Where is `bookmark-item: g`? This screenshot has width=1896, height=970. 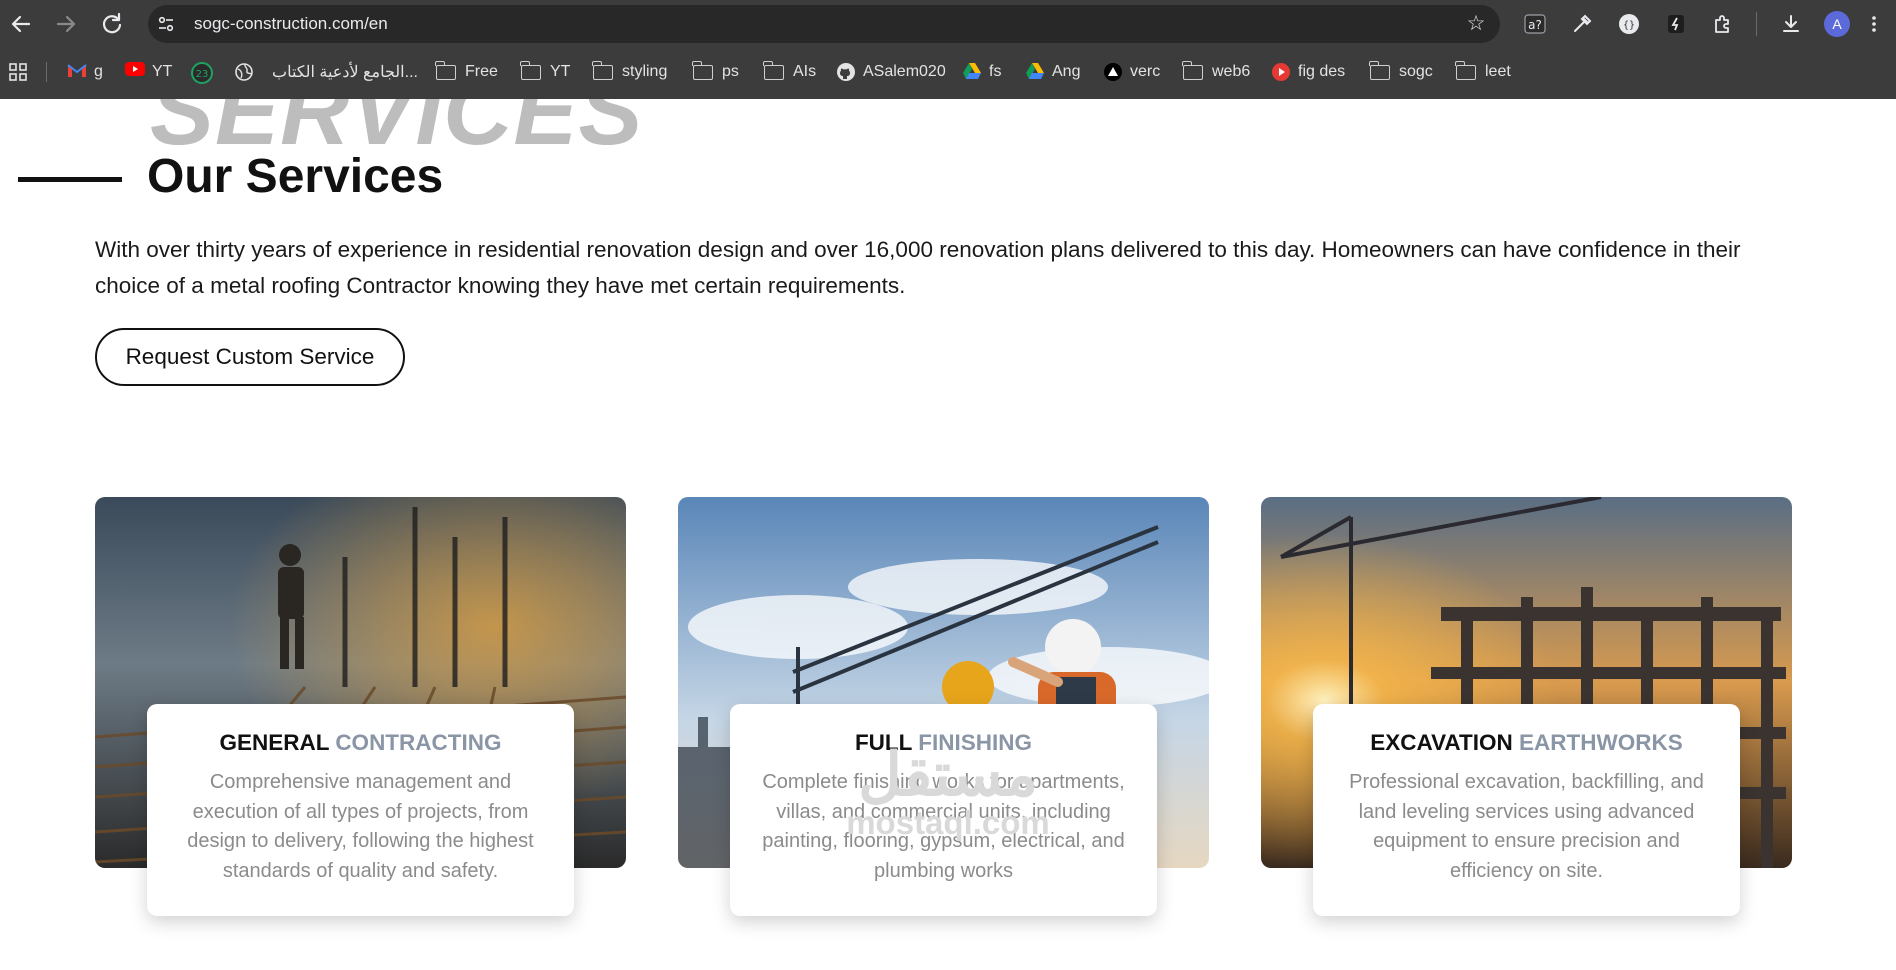 bookmark-item: g is located at coordinates (85, 72).